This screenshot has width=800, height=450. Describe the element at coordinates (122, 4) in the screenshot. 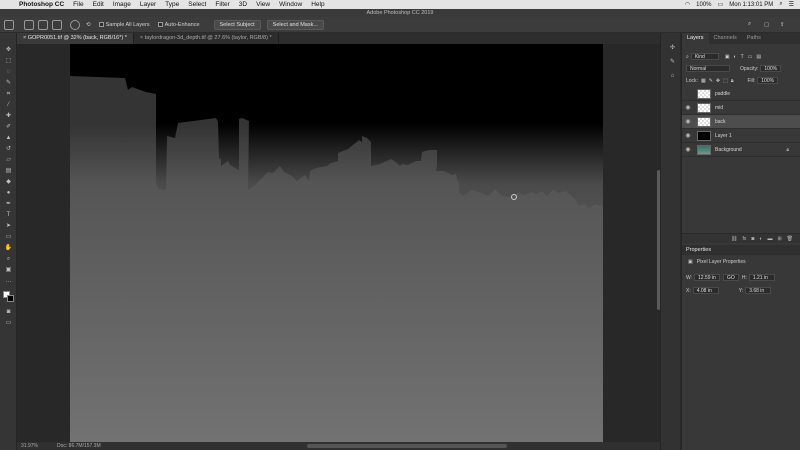

I see `menu-image: Image` at that location.